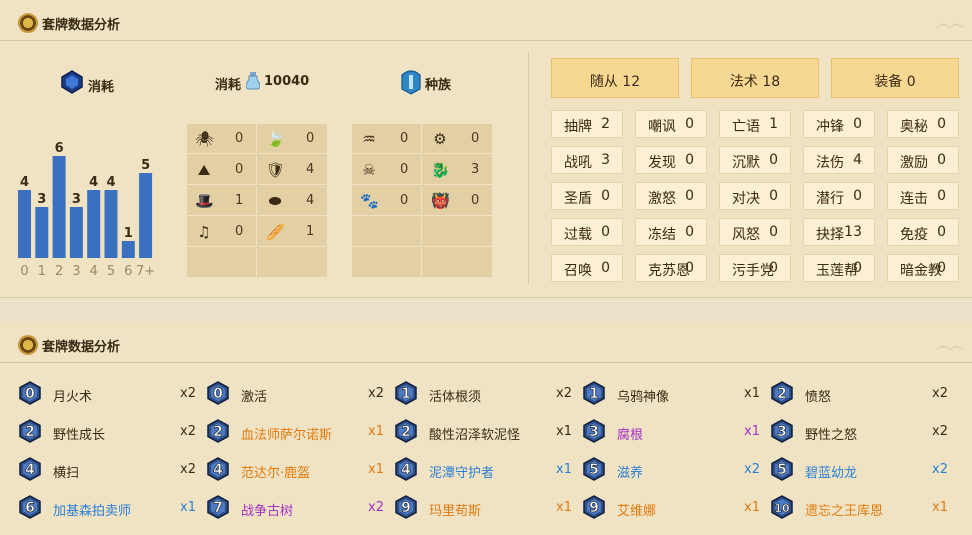 The height and width of the screenshot is (535, 972). What do you see at coordinates (782, 507) in the screenshot?
I see `mana-cost-gem-icon: 10` at bounding box center [782, 507].